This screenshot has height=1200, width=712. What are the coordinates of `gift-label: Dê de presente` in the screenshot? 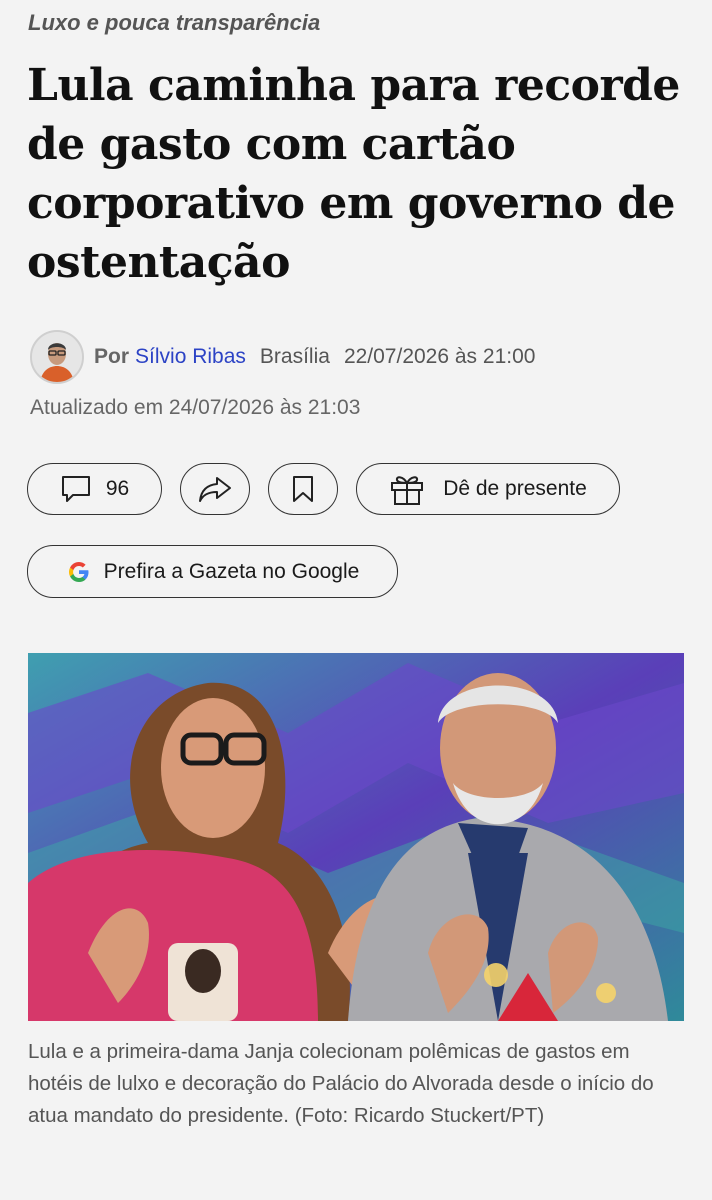 It's located at (515, 488).